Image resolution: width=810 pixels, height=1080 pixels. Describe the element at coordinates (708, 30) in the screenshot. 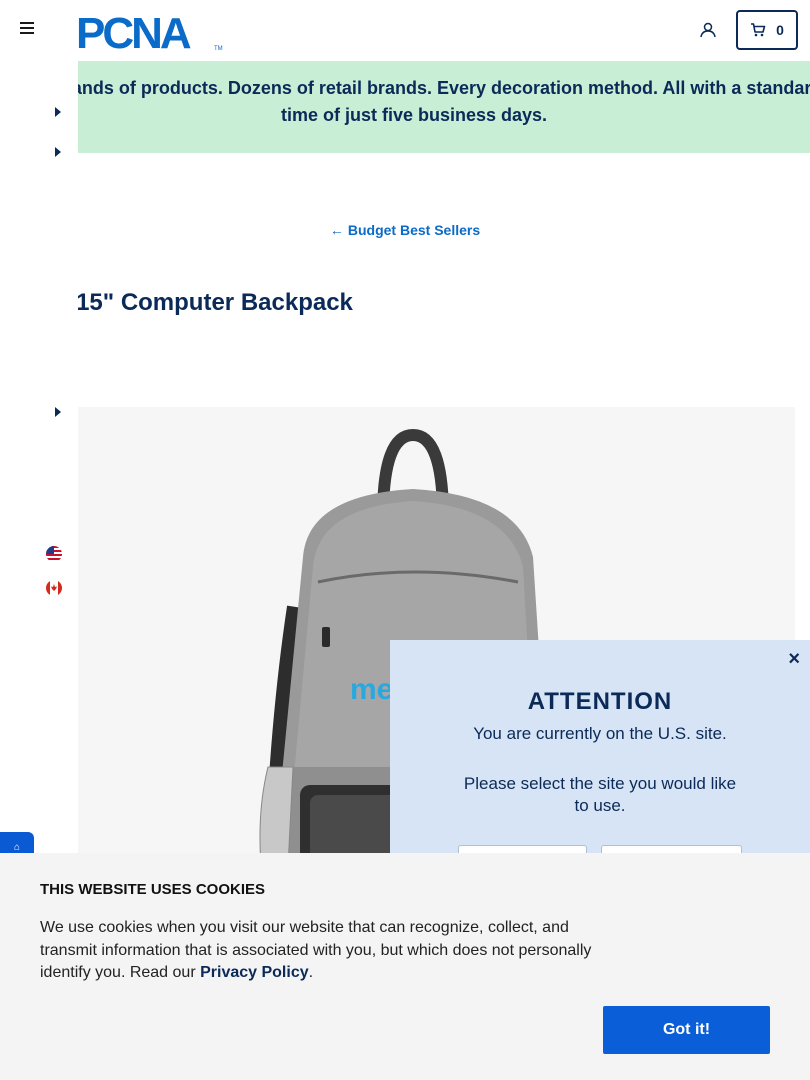

I see `account-icon` at that location.